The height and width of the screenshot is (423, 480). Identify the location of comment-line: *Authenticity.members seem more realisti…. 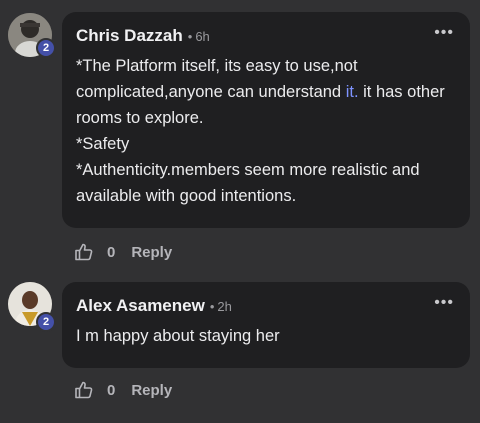
(248, 183).